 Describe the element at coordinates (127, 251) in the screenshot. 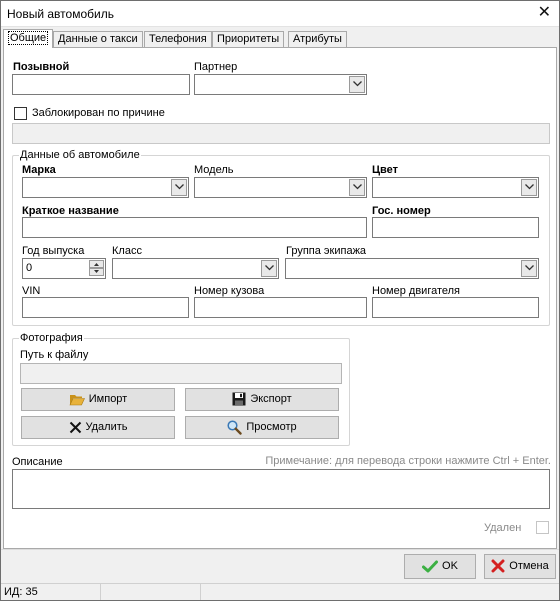

I see `class-label: Класс` at that location.